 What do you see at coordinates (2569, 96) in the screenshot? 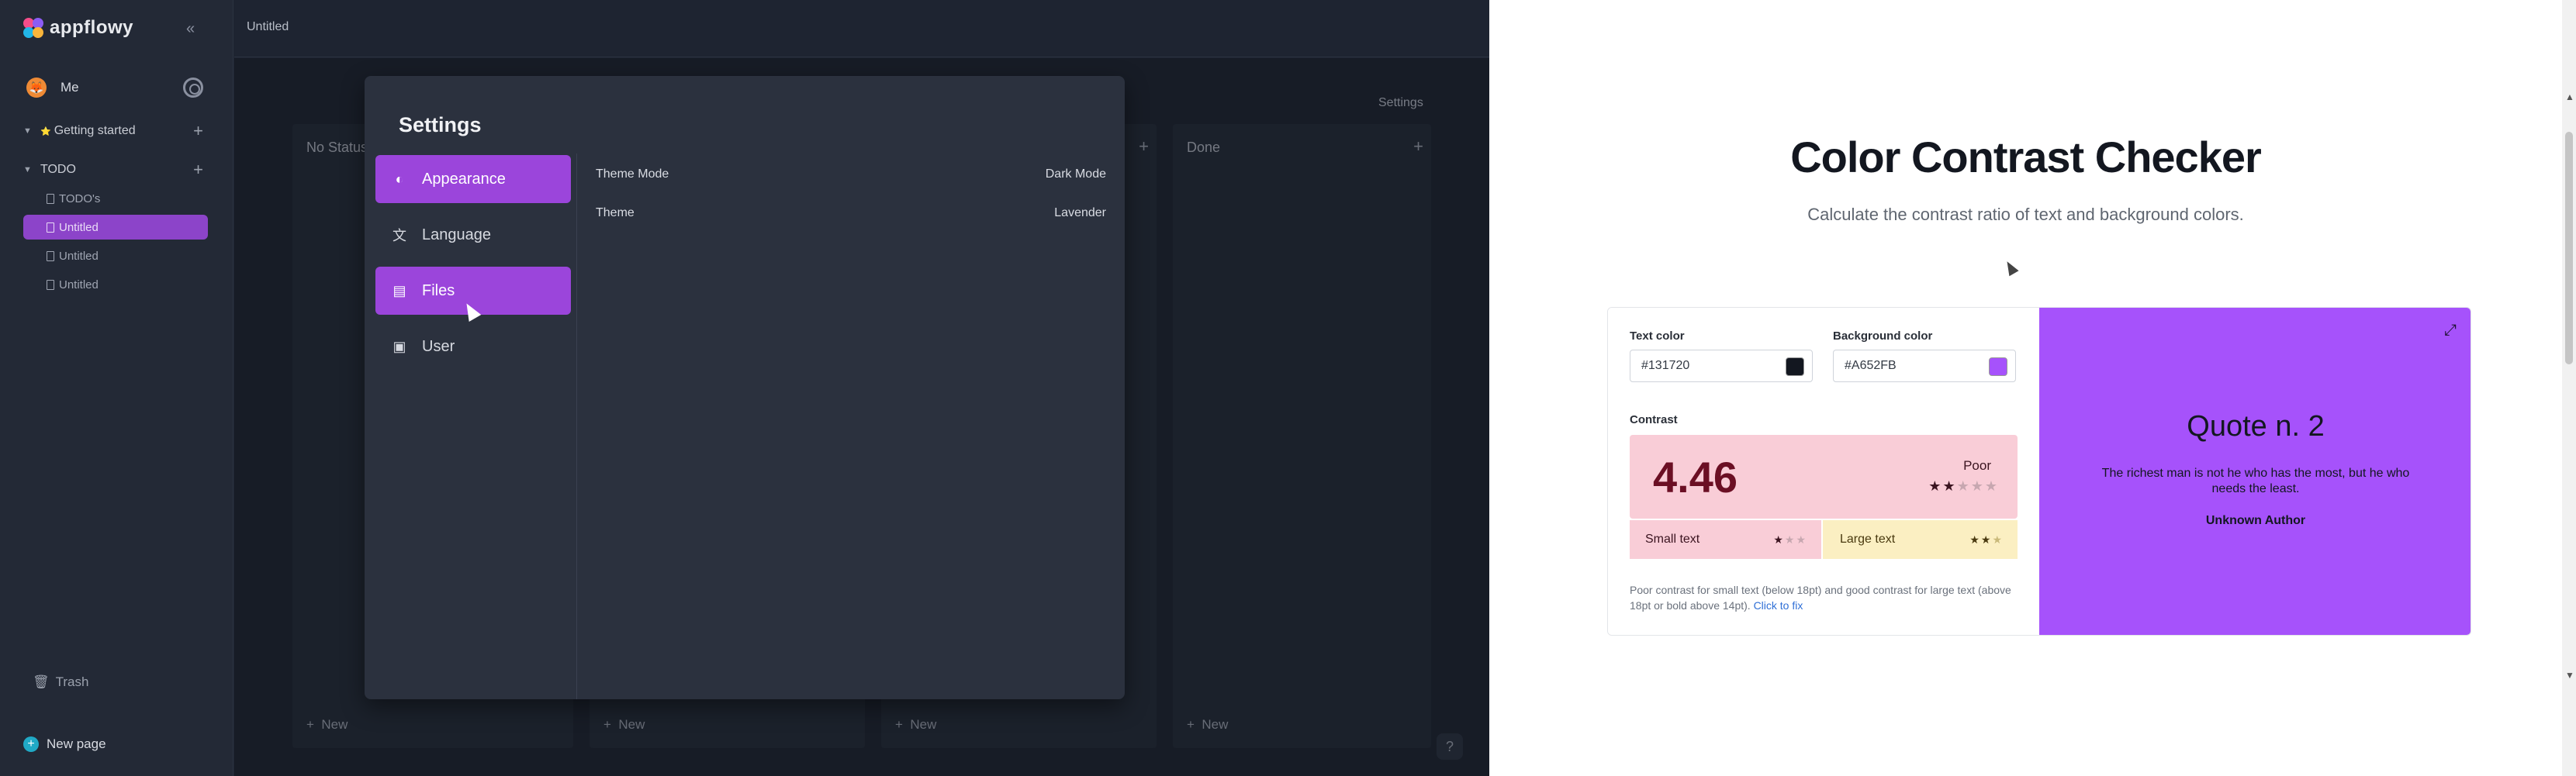
I see `scroll-up-icon: ▲` at bounding box center [2569, 96].